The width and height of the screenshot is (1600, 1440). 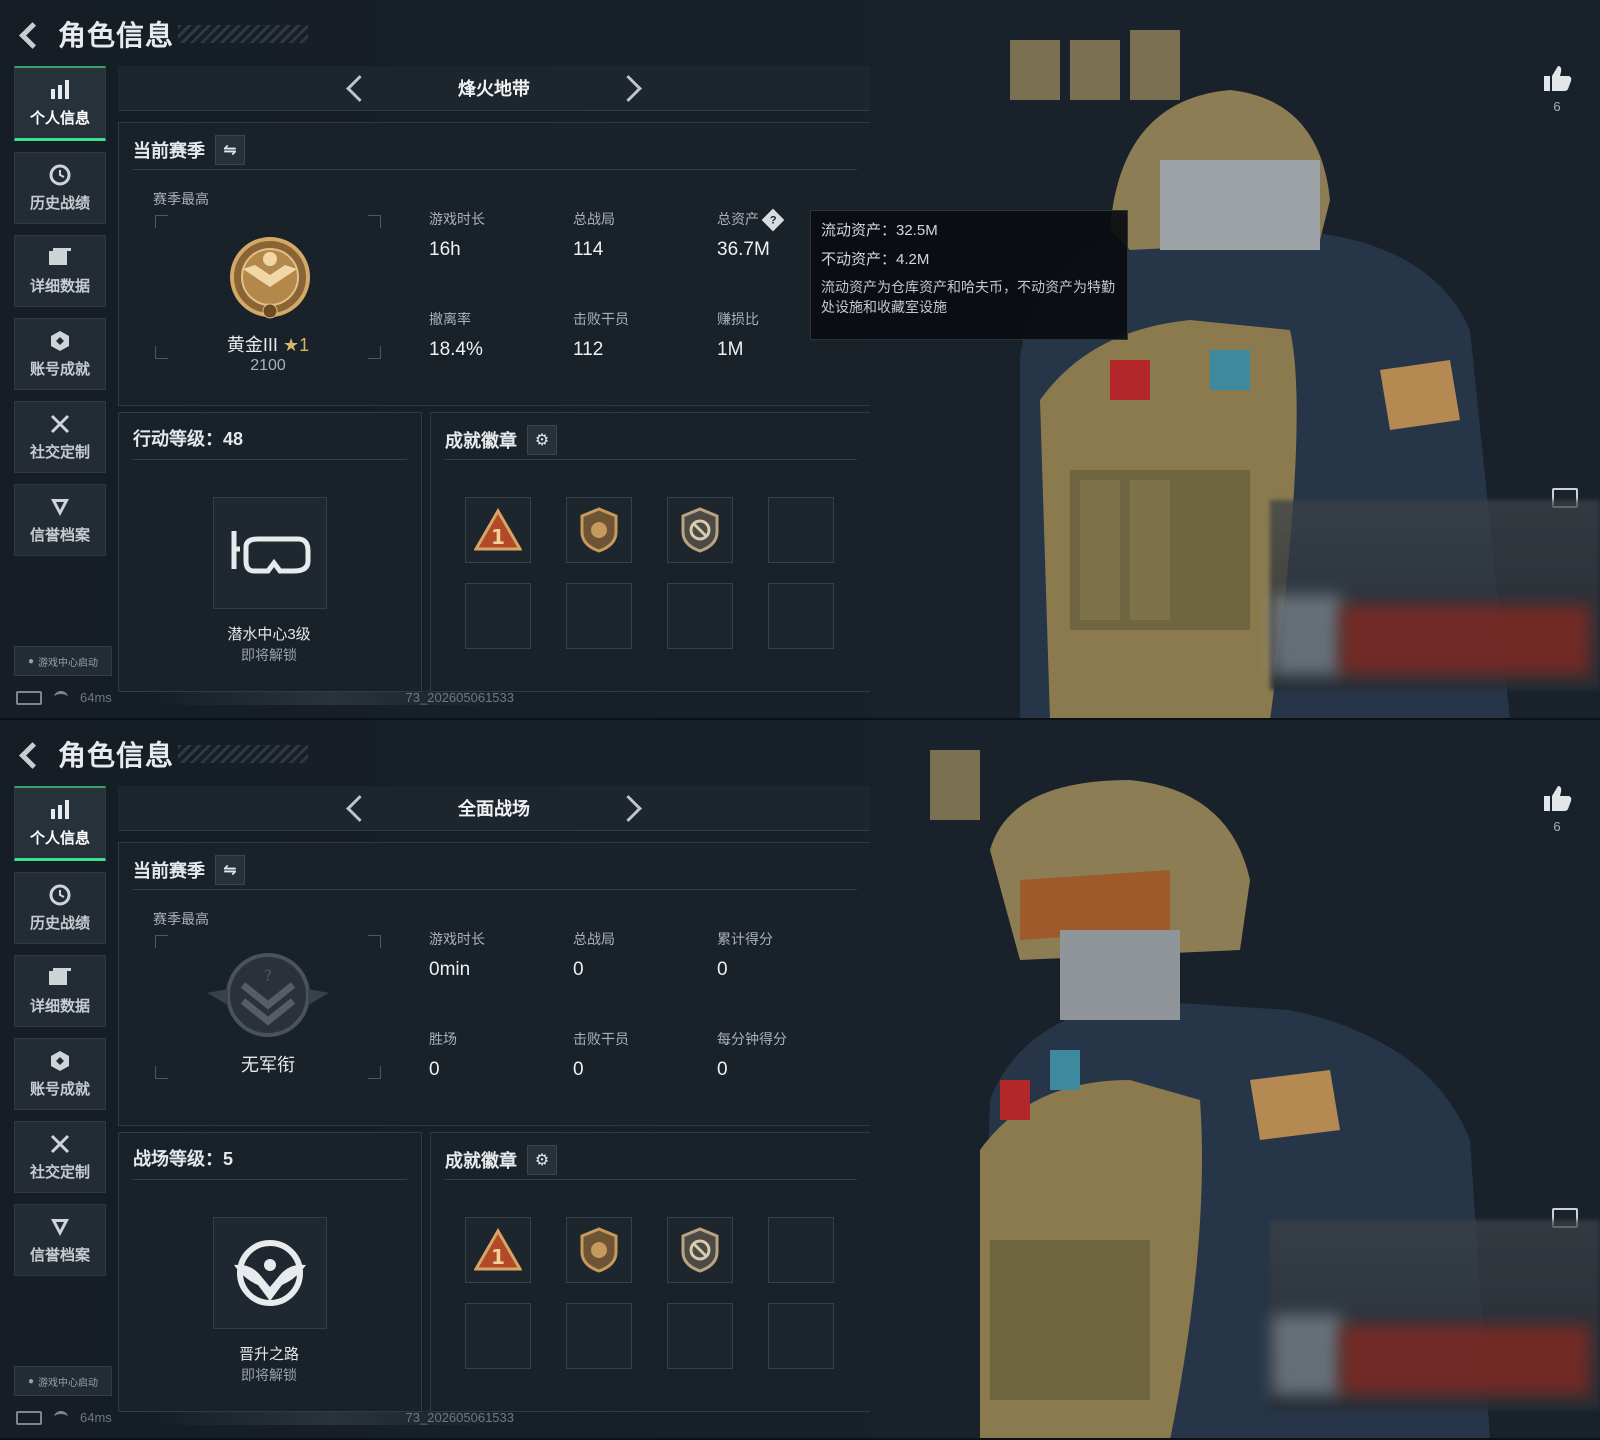 What do you see at coordinates (601, 1039) in the screenshot?
I see `stat-label: 击败干员` at bounding box center [601, 1039].